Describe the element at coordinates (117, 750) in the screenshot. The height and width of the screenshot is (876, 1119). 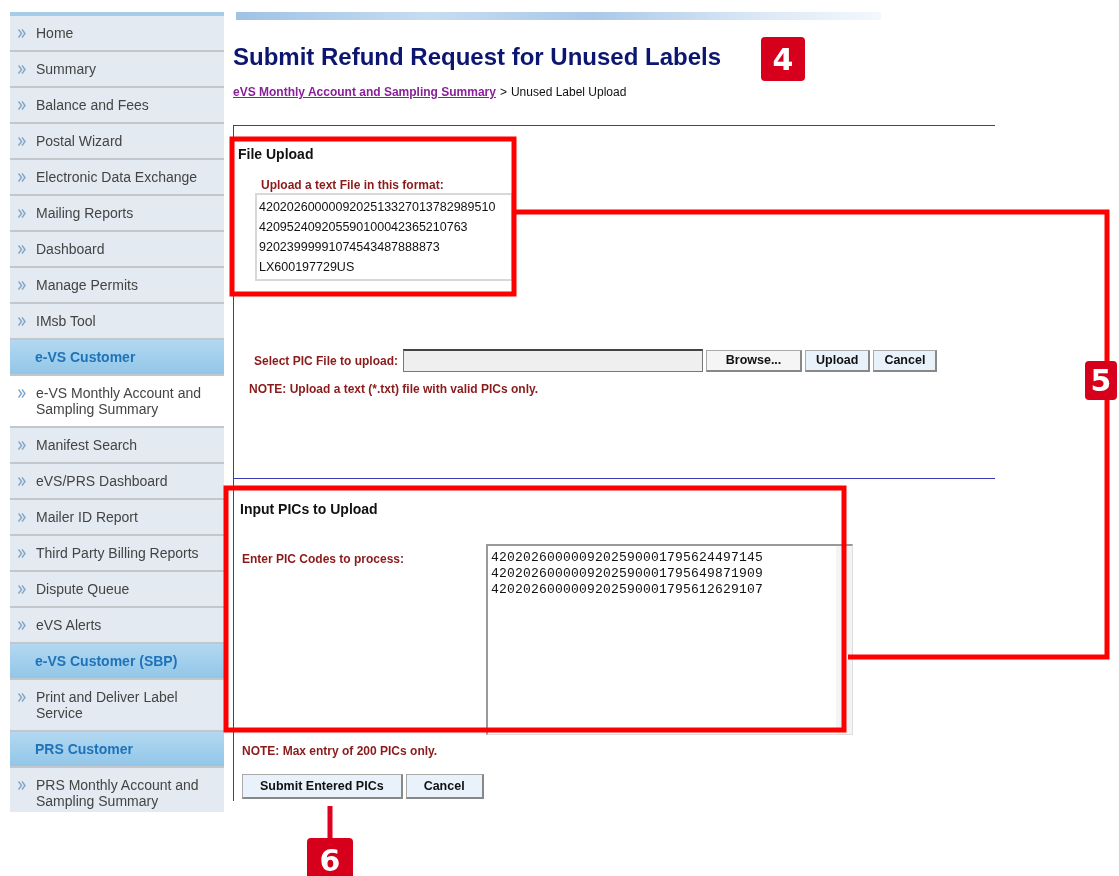
I see `sidebar-section-header: PRS Customer` at that location.